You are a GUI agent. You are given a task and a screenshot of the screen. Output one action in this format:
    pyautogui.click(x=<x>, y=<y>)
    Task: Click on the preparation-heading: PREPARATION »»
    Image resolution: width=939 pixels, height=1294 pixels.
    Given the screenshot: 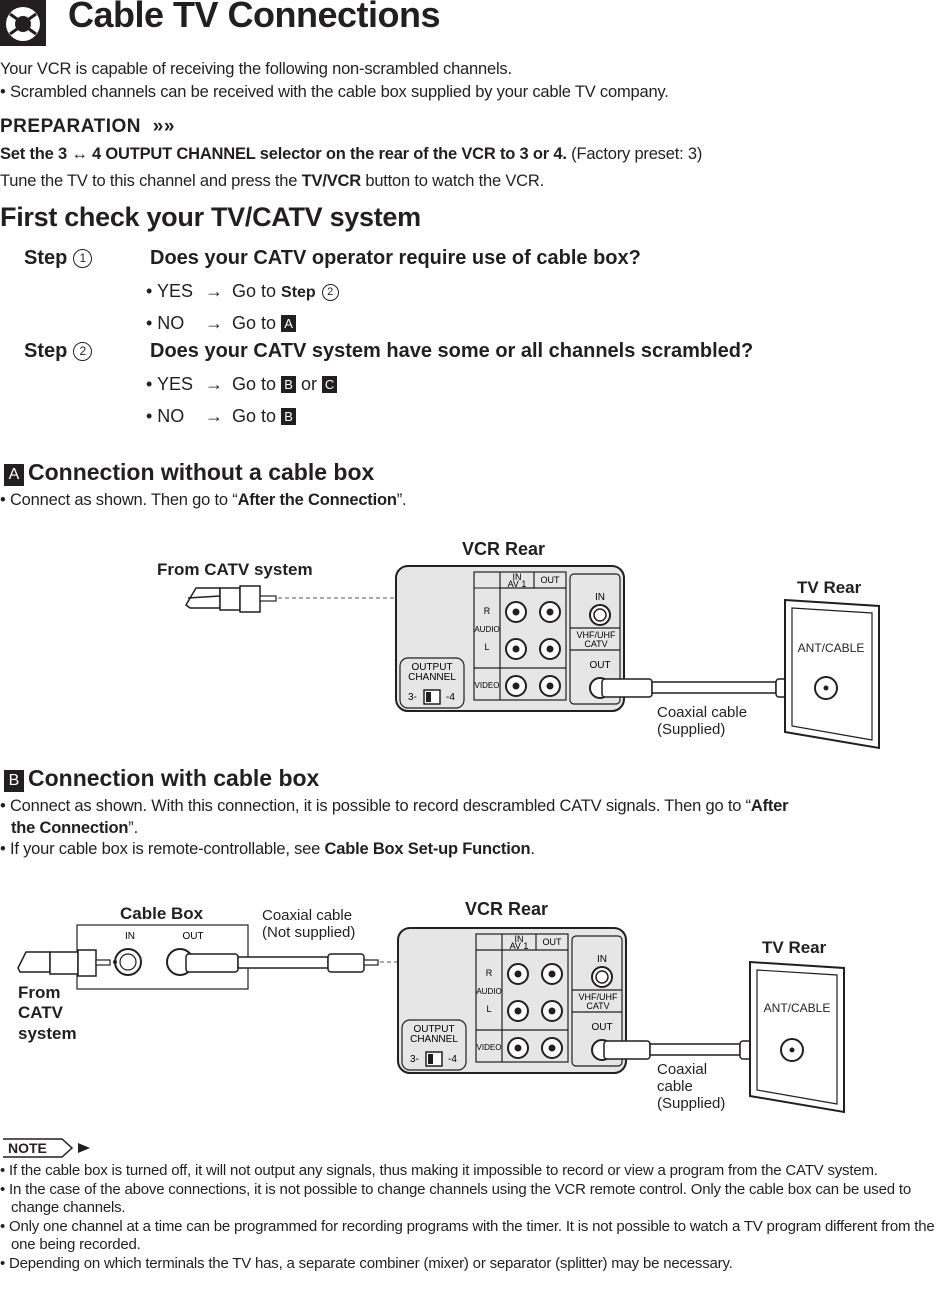 What is the action you would take?
    pyautogui.click(x=87, y=127)
    